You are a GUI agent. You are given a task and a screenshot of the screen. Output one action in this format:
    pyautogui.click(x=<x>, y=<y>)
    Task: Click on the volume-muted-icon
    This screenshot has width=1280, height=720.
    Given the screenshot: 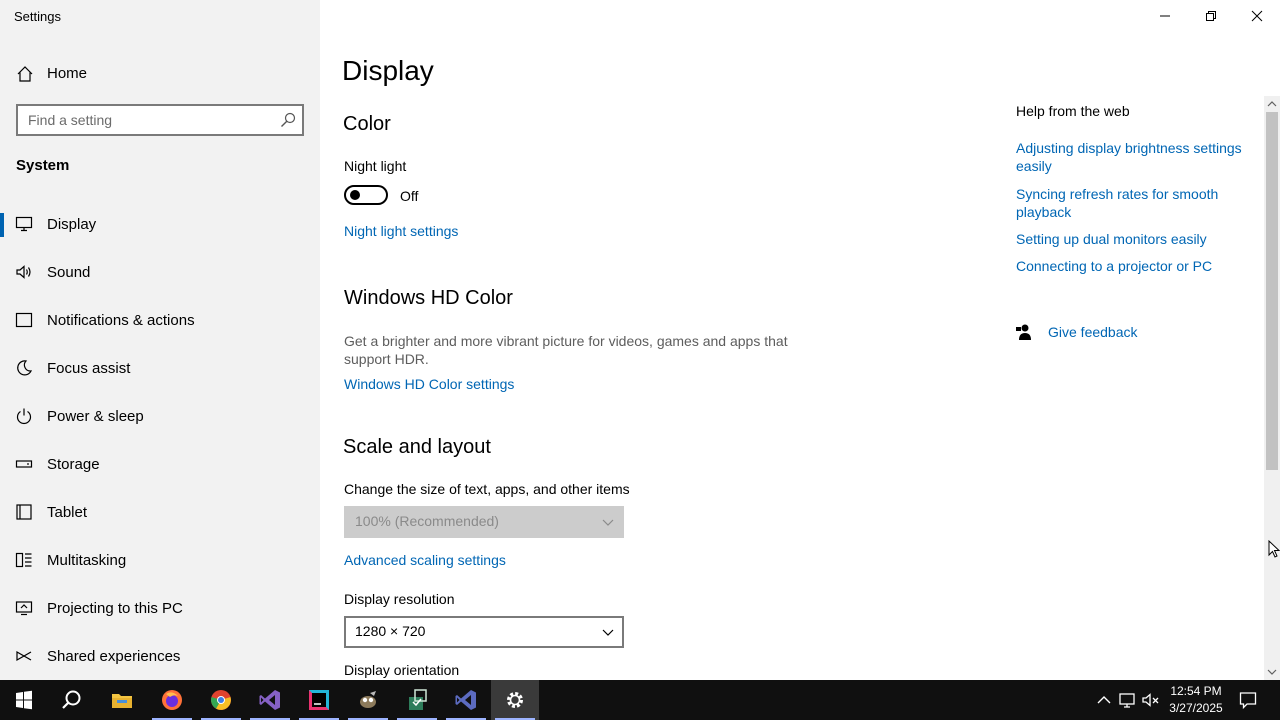 What is the action you would take?
    pyautogui.click(x=1151, y=700)
    